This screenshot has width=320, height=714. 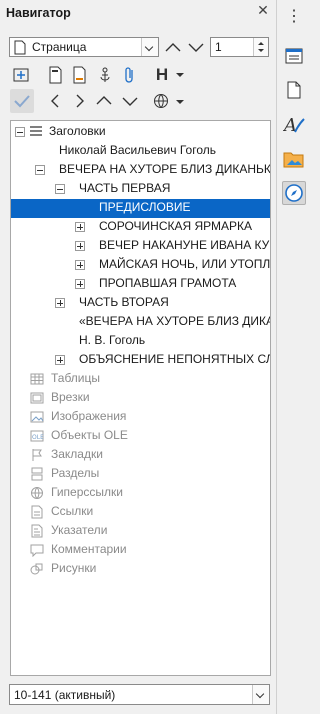 What do you see at coordinates (124, 302) in the screenshot?
I see `tree-item: ЧАСТЬ ВТОРАЯ` at bounding box center [124, 302].